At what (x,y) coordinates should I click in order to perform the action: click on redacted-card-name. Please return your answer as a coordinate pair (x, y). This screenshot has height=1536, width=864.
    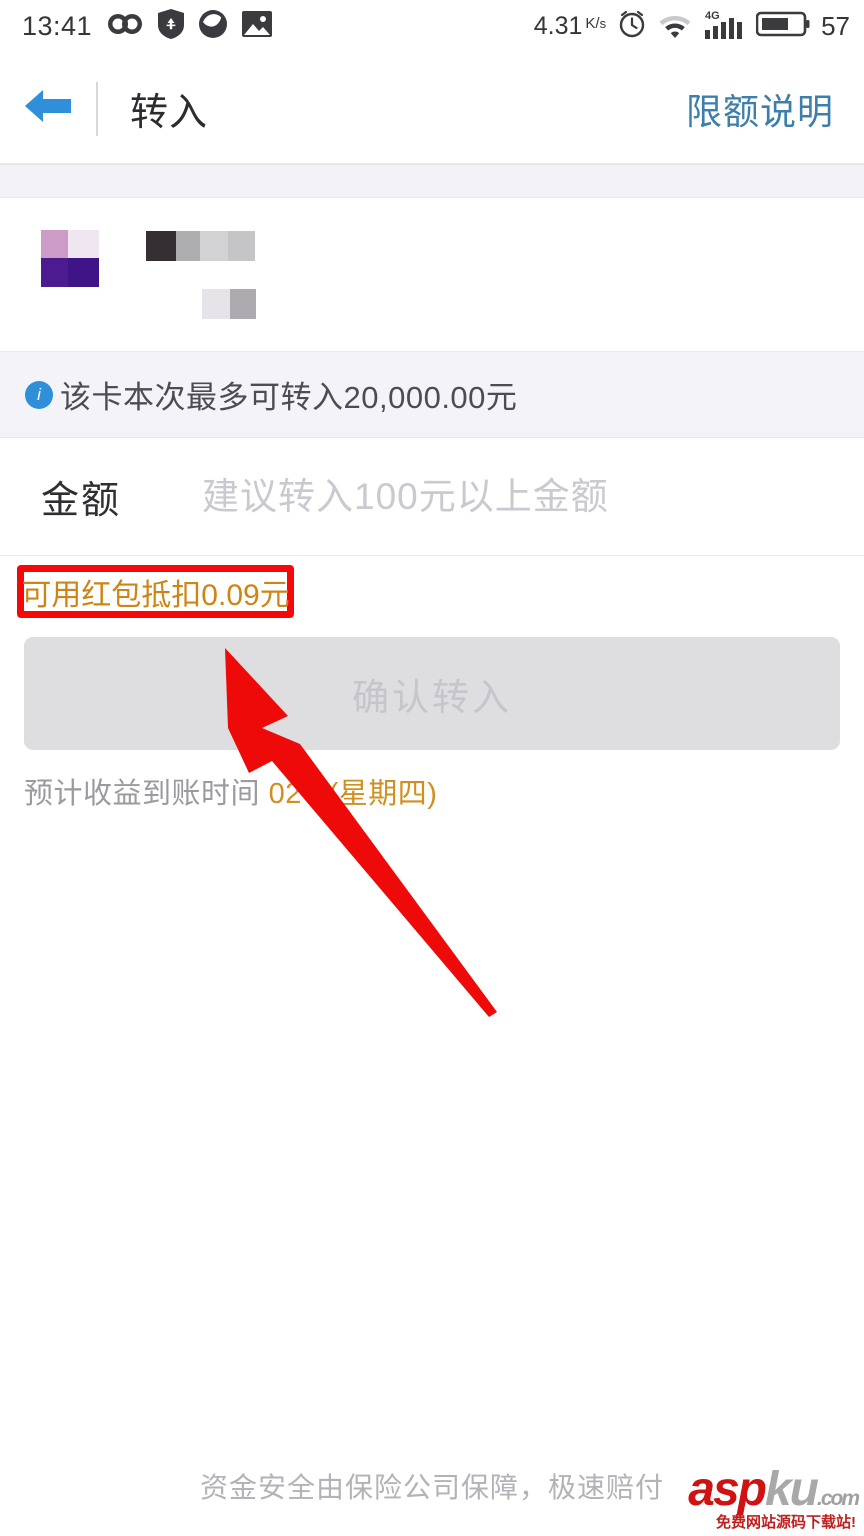
    Looking at the image, I should click on (201, 246).